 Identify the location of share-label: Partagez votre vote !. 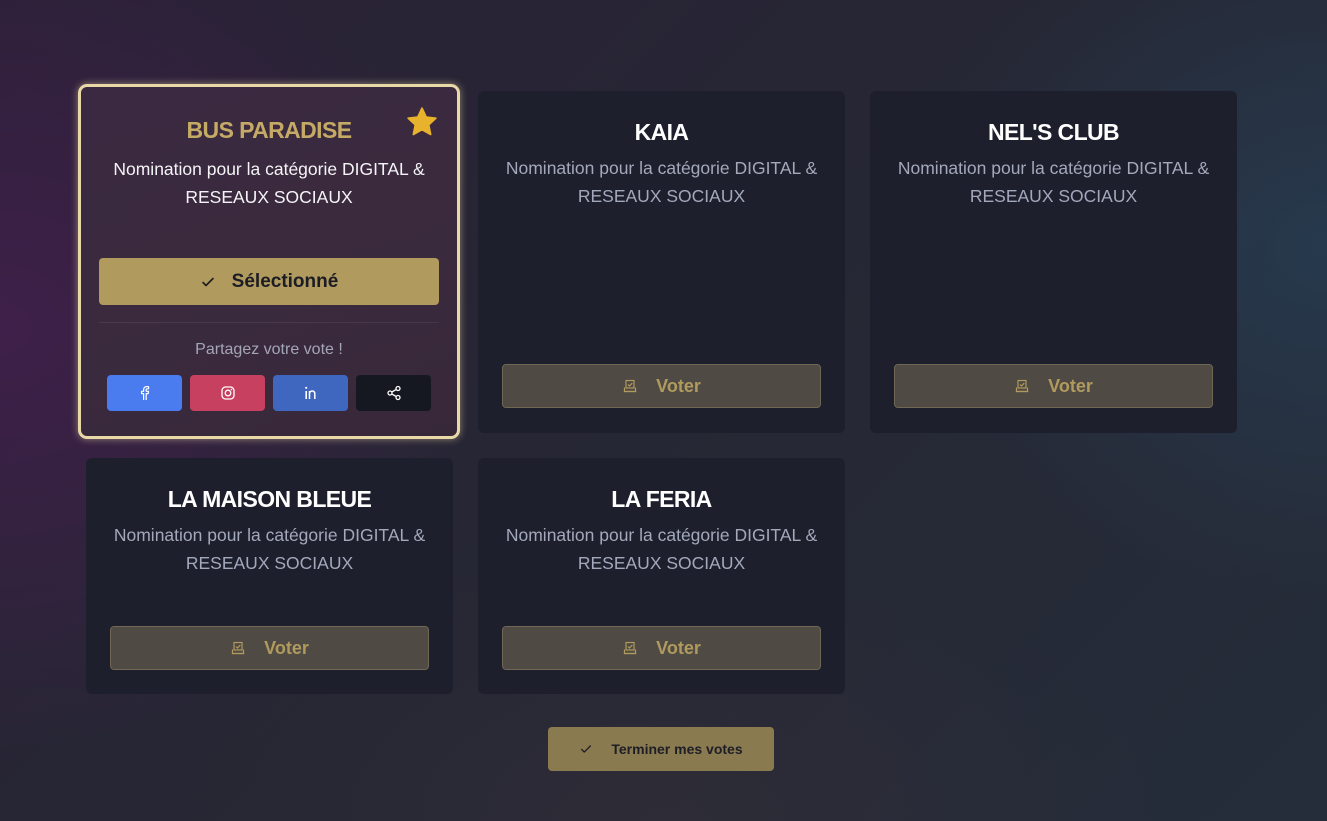
(269, 349).